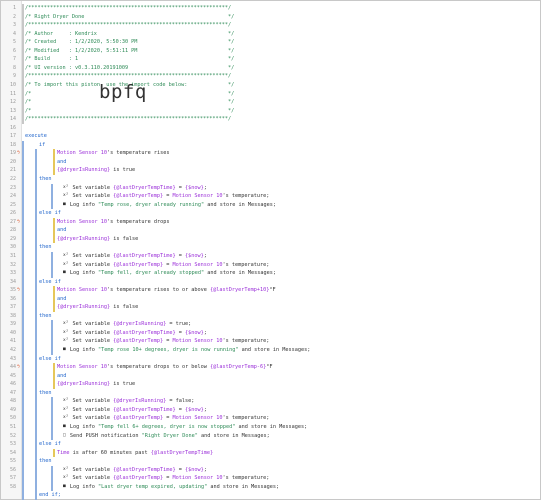 Image resolution: width=541 pixels, height=500 pixels. Describe the element at coordinates (12, 196) in the screenshot. I see `line-number: 24` at that location.